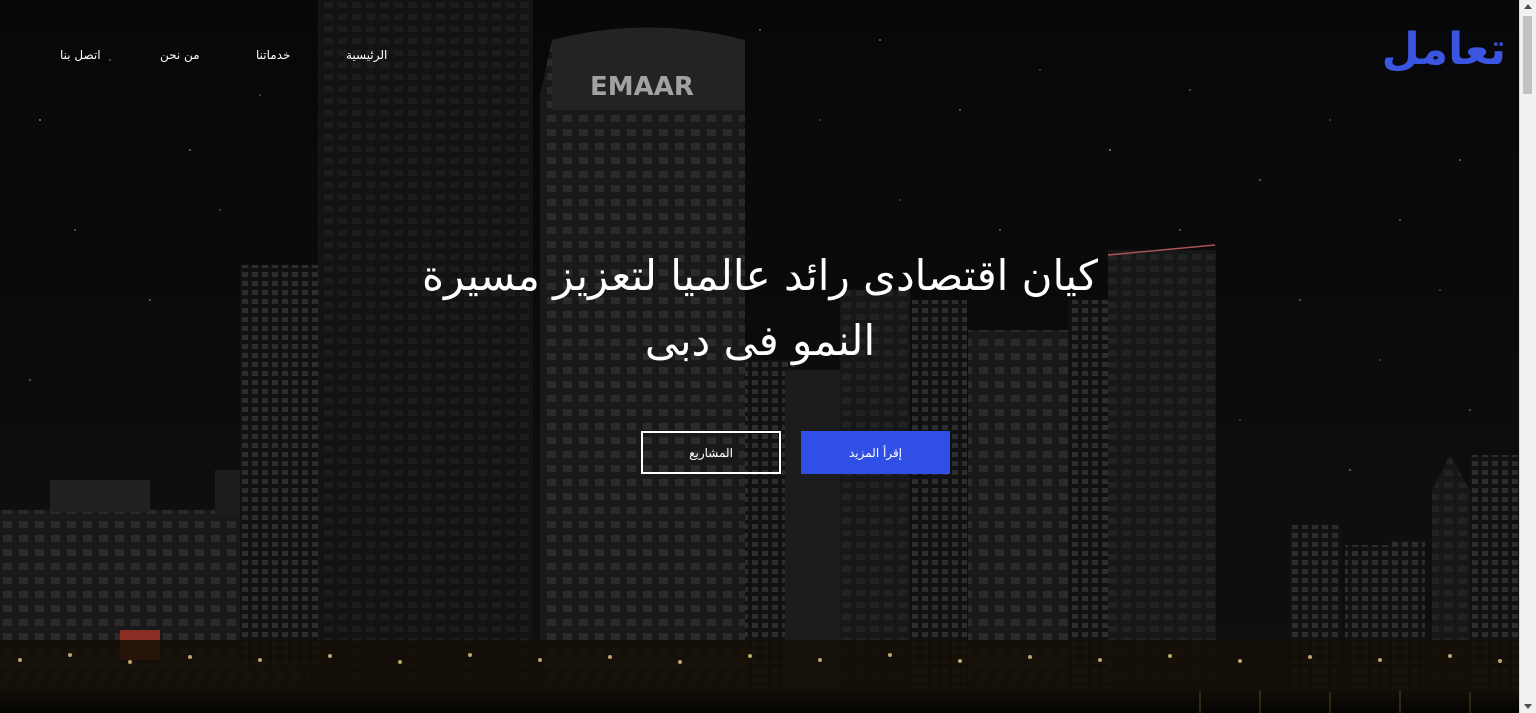  What do you see at coordinates (180, 55) in the screenshot?
I see `nav-item-about: من نحن` at bounding box center [180, 55].